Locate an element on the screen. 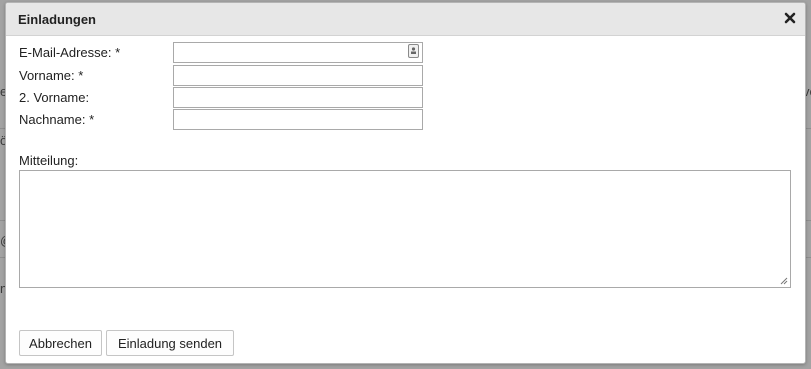 The width and height of the screenshot is (811, 369). dialog-header: Einladungen is located at coordinates (405, 19).